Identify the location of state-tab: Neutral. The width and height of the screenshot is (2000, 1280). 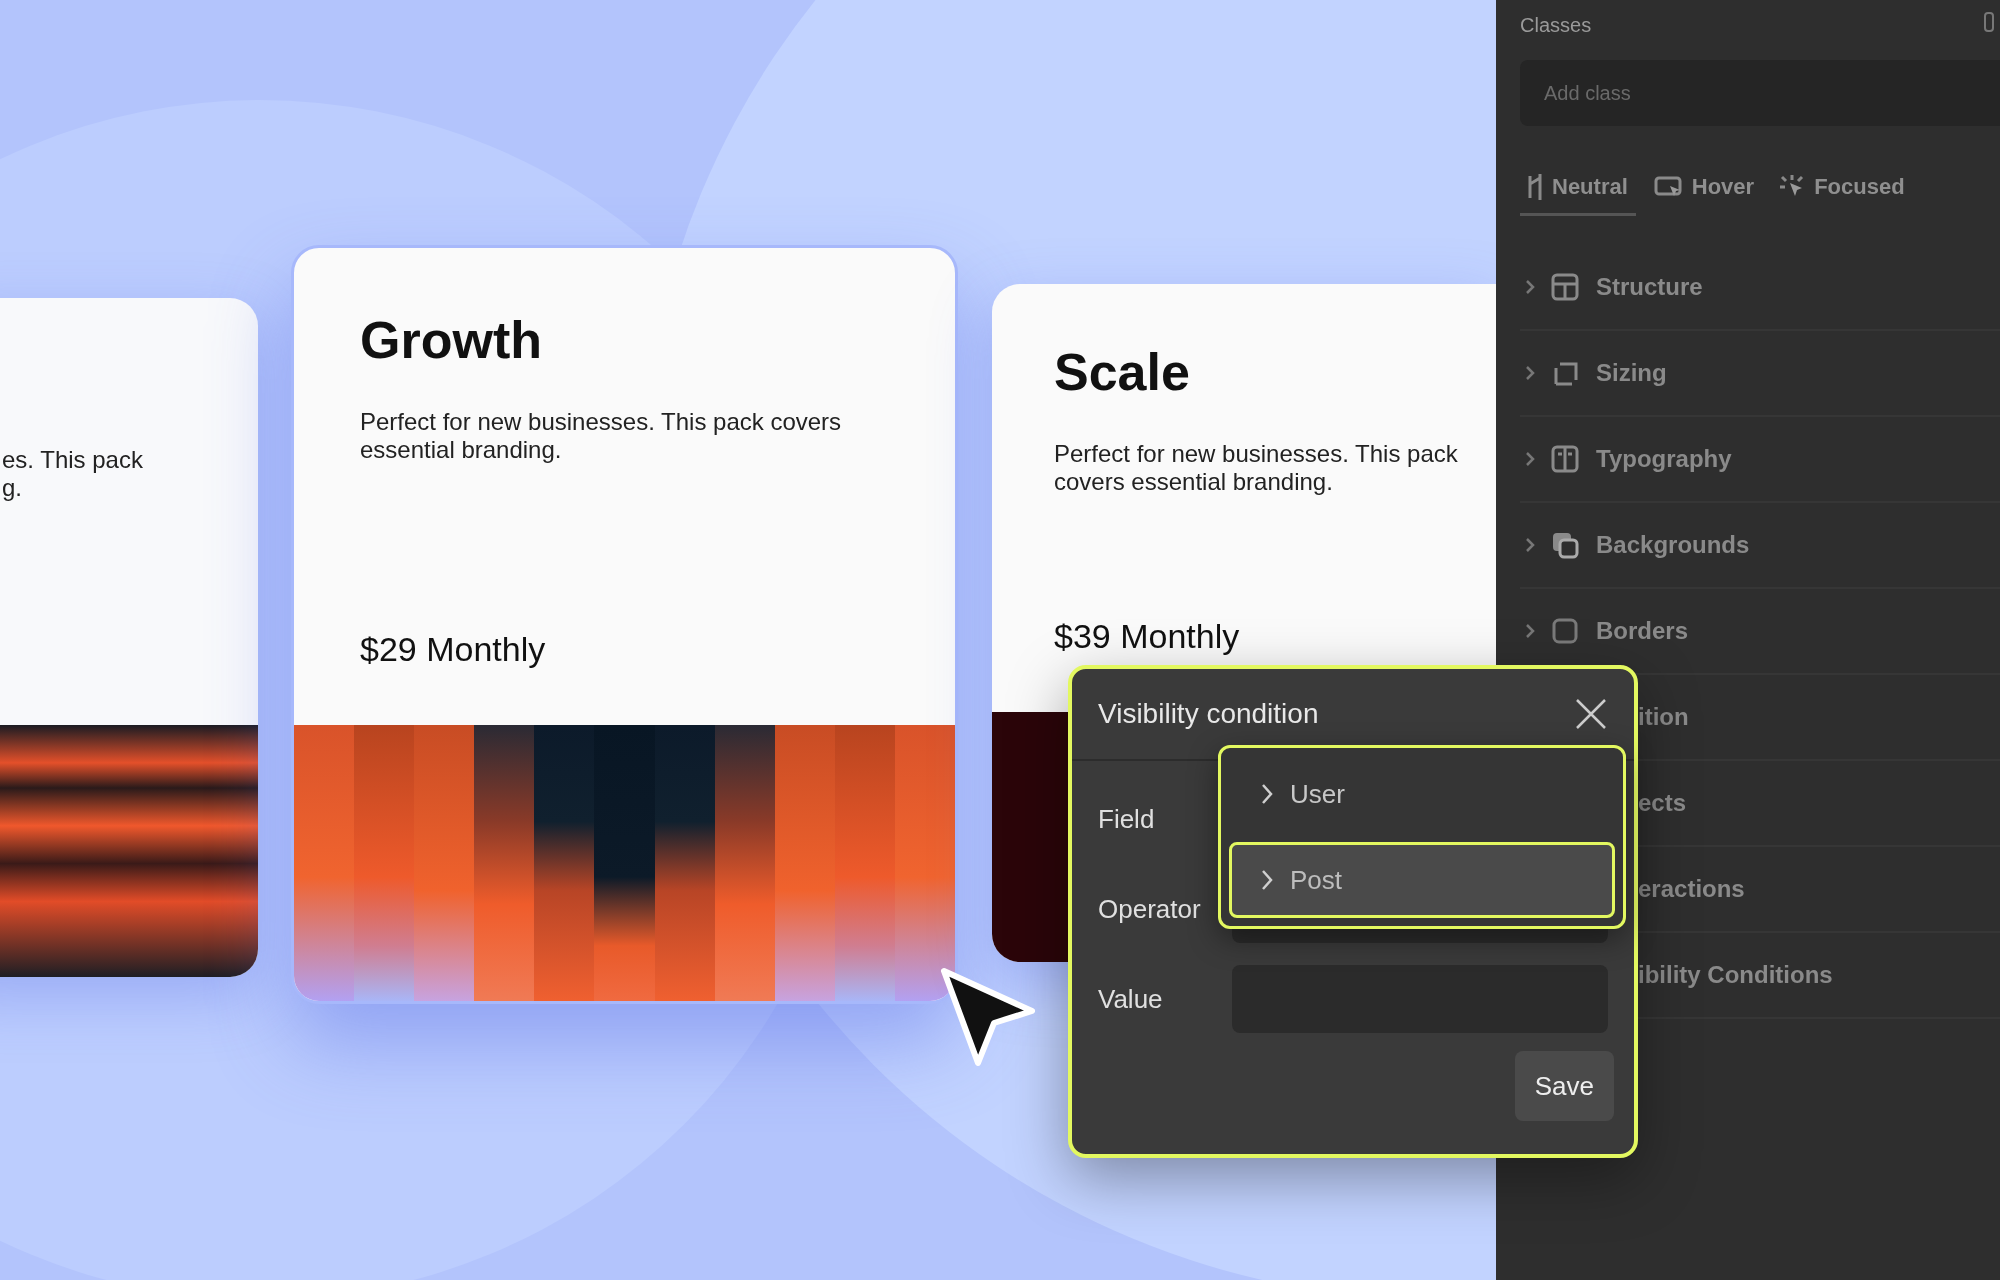
(1578, 188).